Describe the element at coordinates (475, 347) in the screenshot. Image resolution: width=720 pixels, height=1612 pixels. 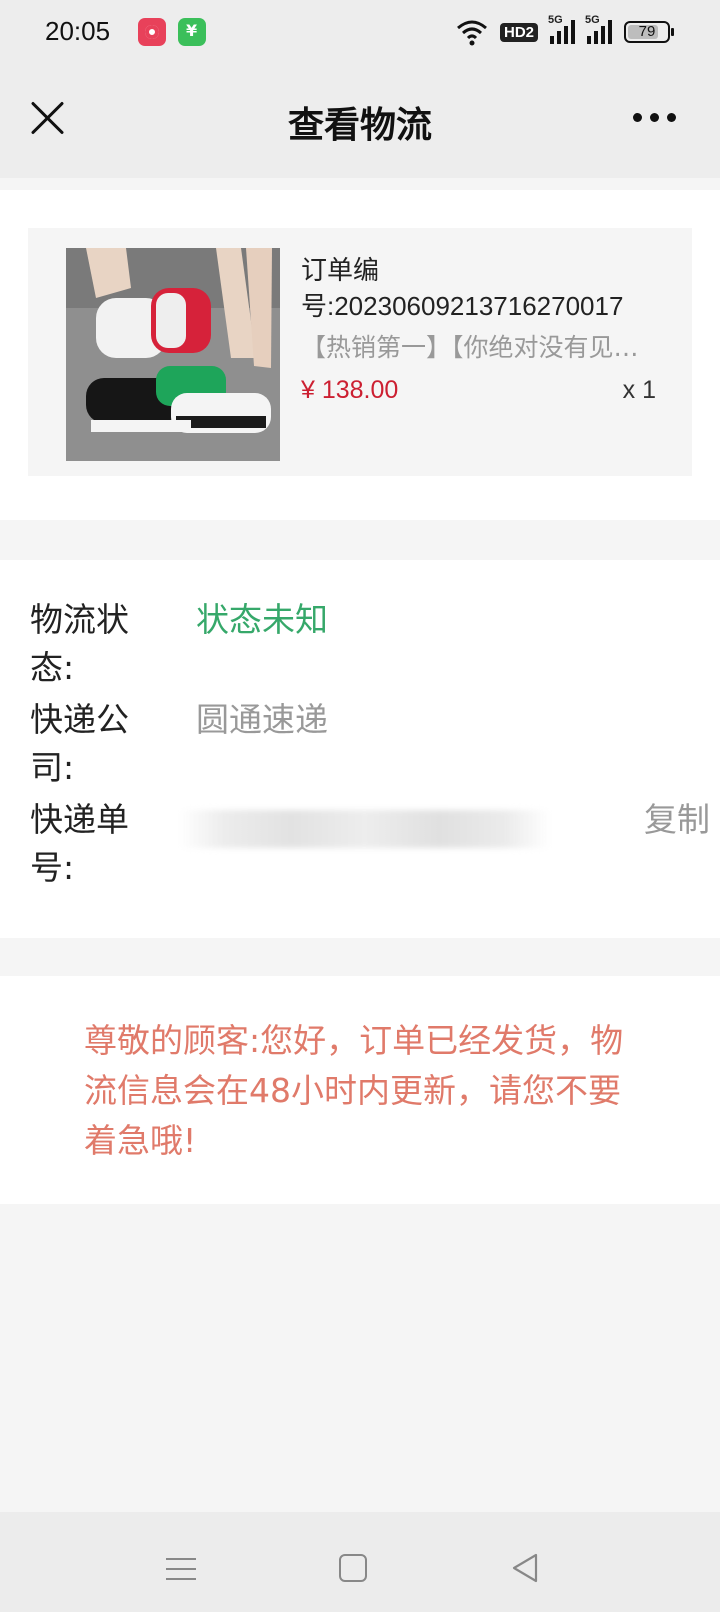
I see `product-description: 【热销第一】【你绝对没有见过的超轻运动鞋】` at that location.